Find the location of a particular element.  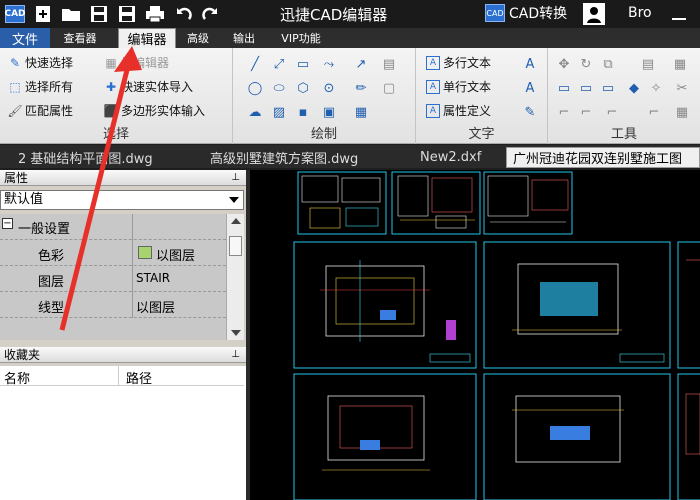

properties-dropdown: 默认值 is located at coordinates (122, 200).